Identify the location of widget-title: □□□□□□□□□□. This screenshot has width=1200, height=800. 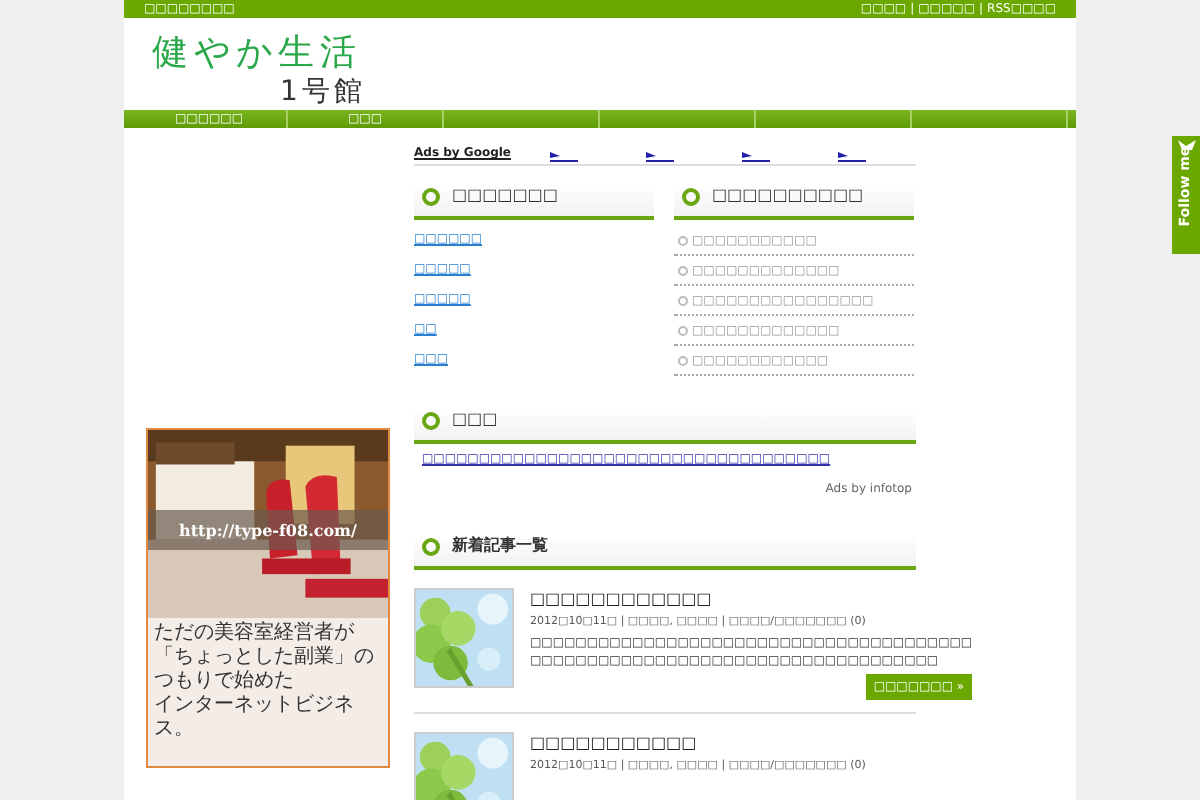
(788, 196).